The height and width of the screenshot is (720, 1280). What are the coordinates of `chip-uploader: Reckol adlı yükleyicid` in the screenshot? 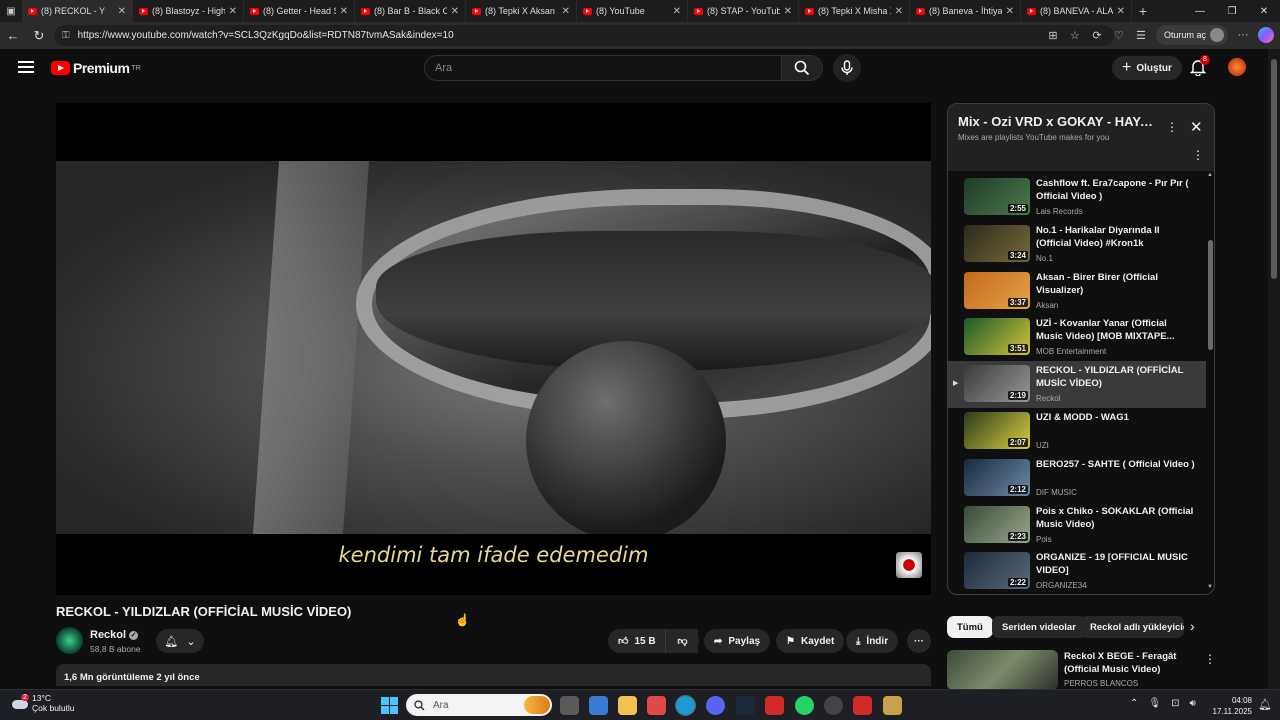 It's located at (1132, 627).